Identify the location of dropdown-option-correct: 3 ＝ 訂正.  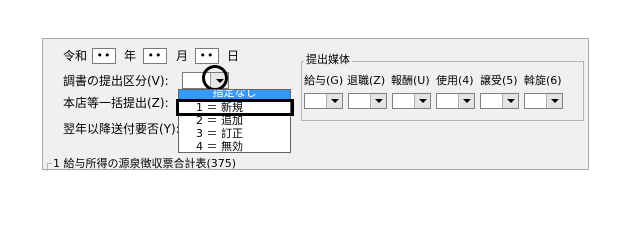
(234, 133).